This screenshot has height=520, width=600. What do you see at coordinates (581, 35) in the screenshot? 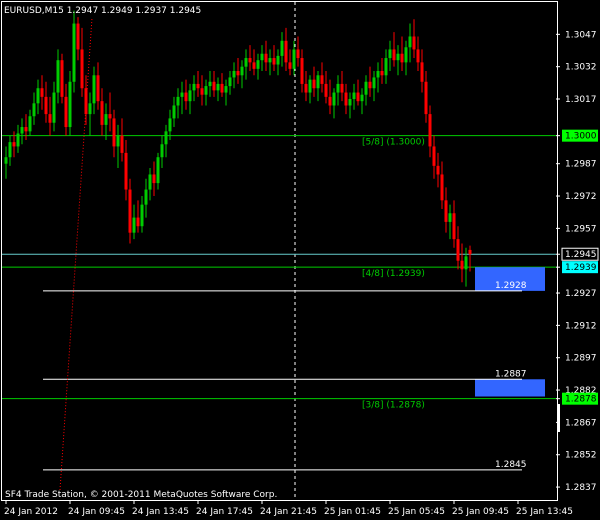
I see `price-tick-label: 1.3047` at bounding box center [581, 35].